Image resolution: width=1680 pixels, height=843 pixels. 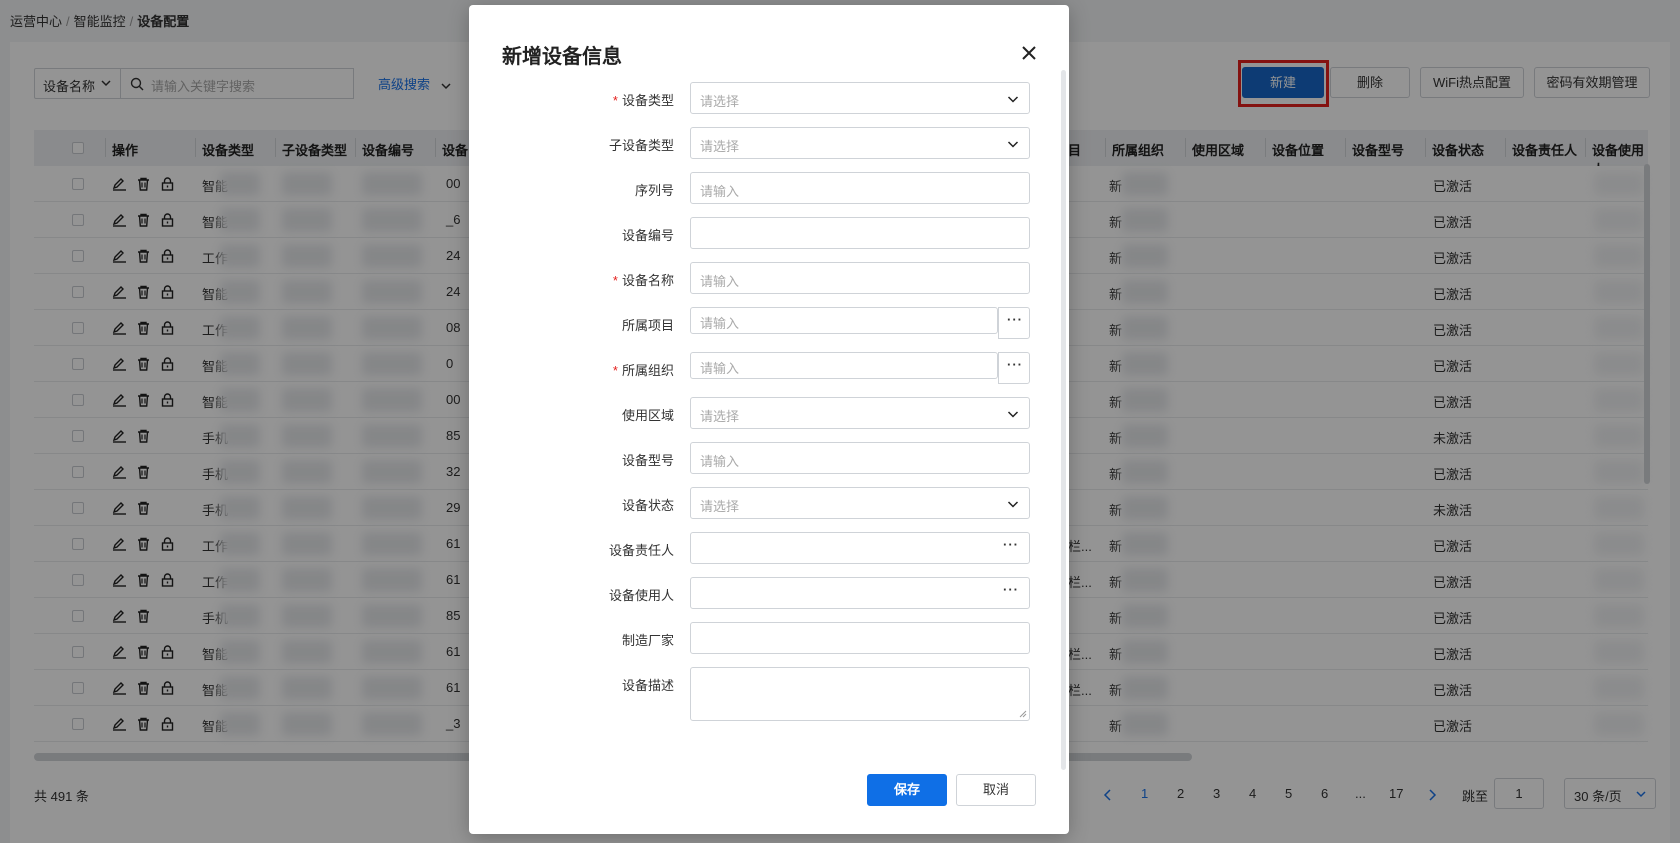 What do you see at coordinates (647, 370) in the screenshot?
I see `field-label-text: 所属组织` at bounding box center [647, 370].